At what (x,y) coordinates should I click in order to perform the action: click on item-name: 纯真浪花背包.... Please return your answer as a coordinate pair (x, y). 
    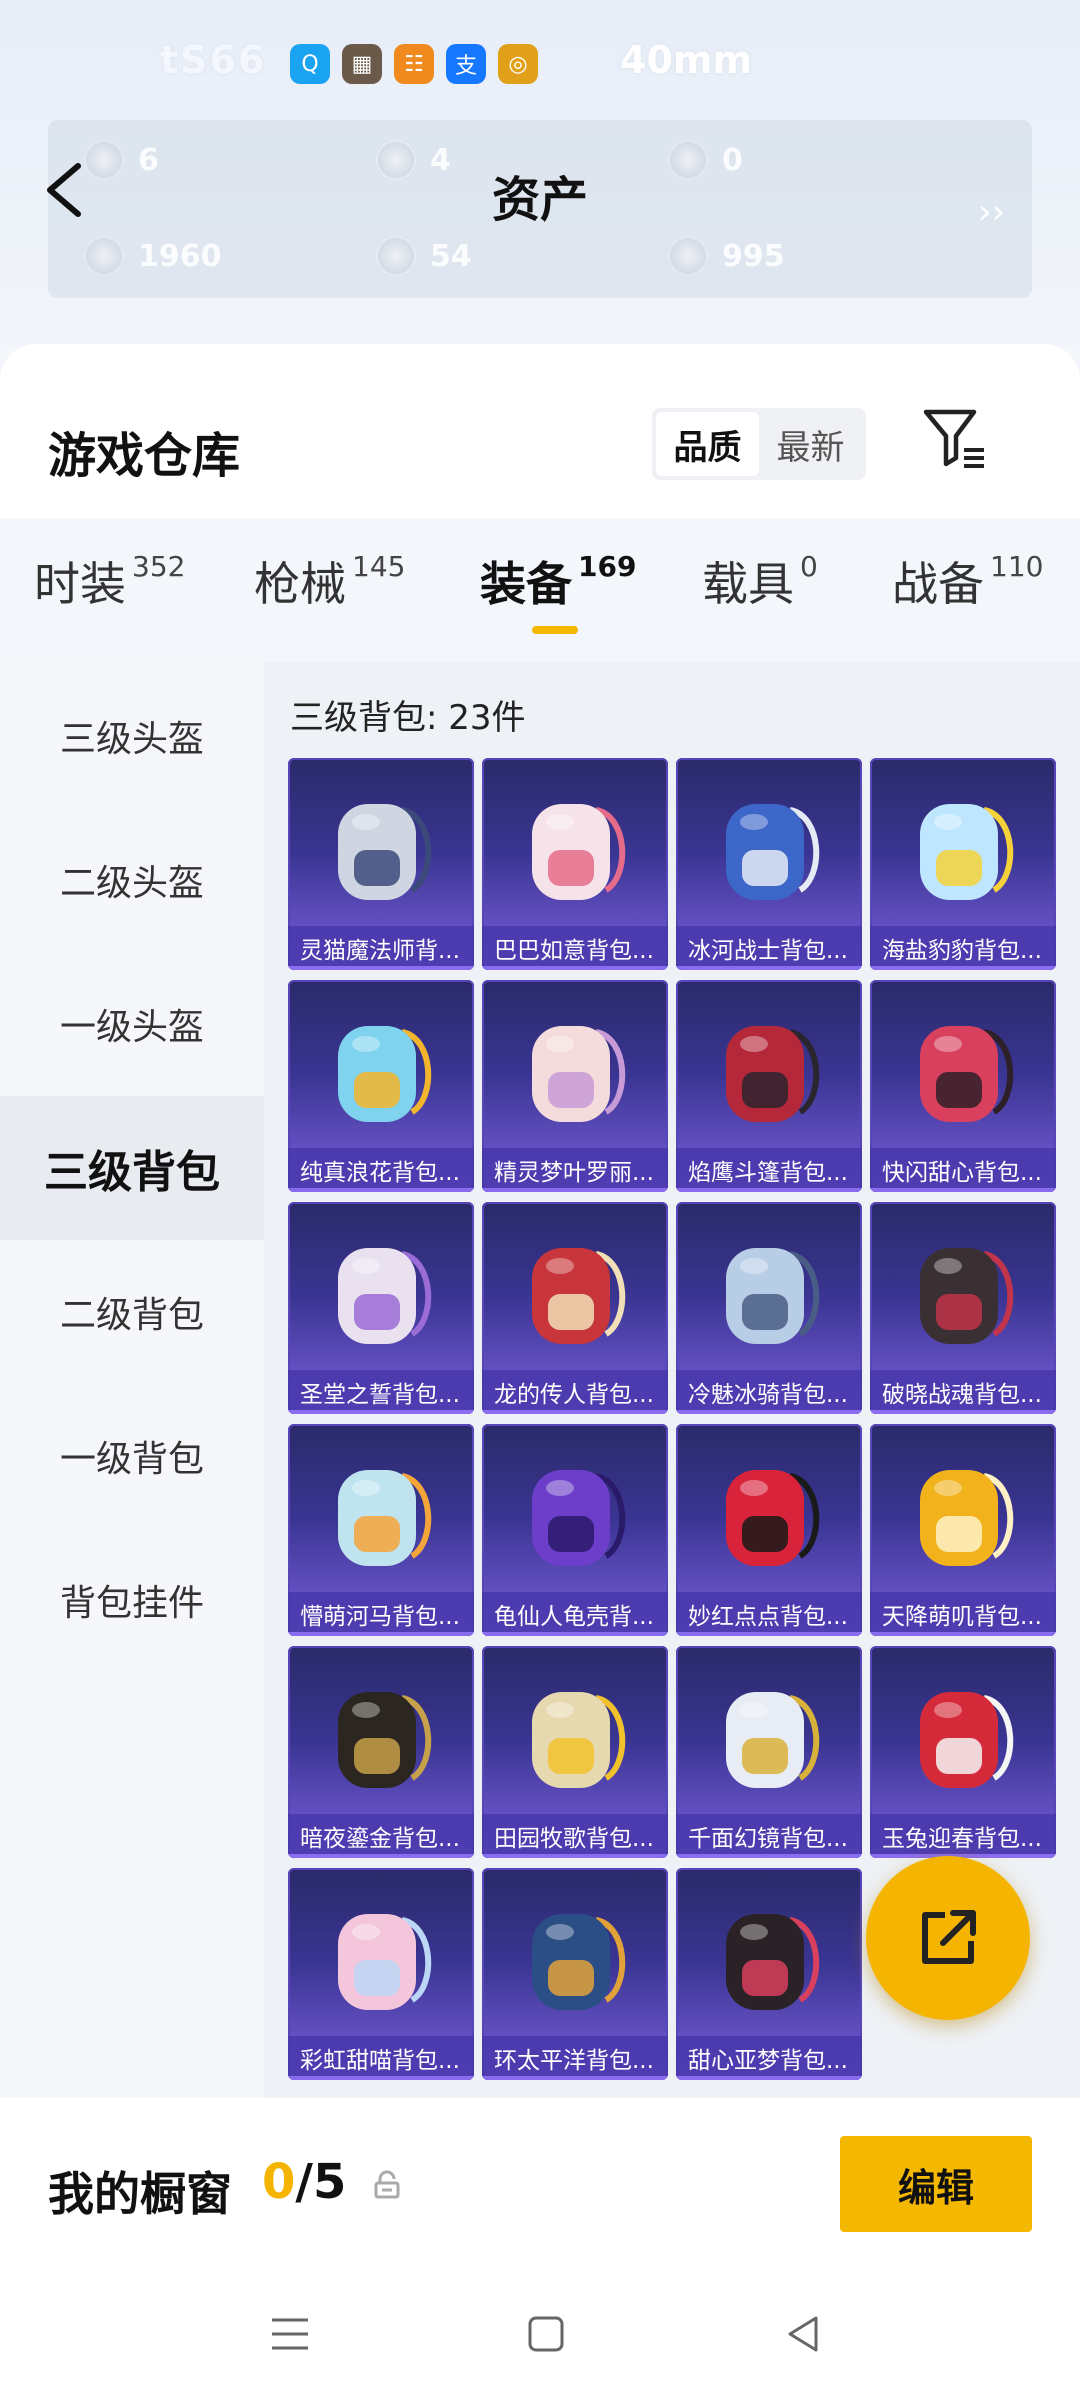
    Looking at the image, I should click on (381, 1170).